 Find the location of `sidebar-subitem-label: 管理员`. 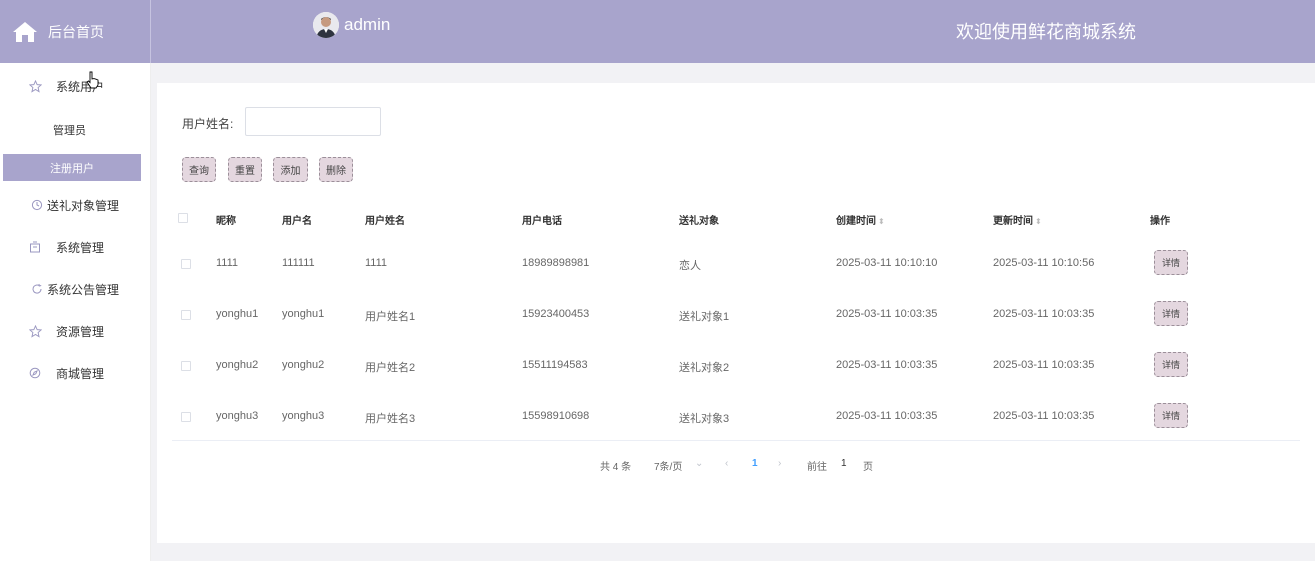

sidebar-subitem-label: 管理员 is located at coordinates (69, 131).